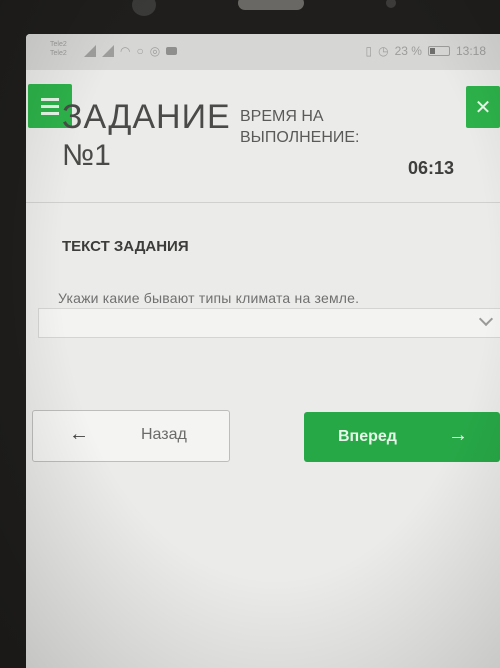 The height and width of the screenshot is (668, 500). What do you see at coordinates (144, 8) in the screenshot?
I see `camera` at bounding box center [144, 8].